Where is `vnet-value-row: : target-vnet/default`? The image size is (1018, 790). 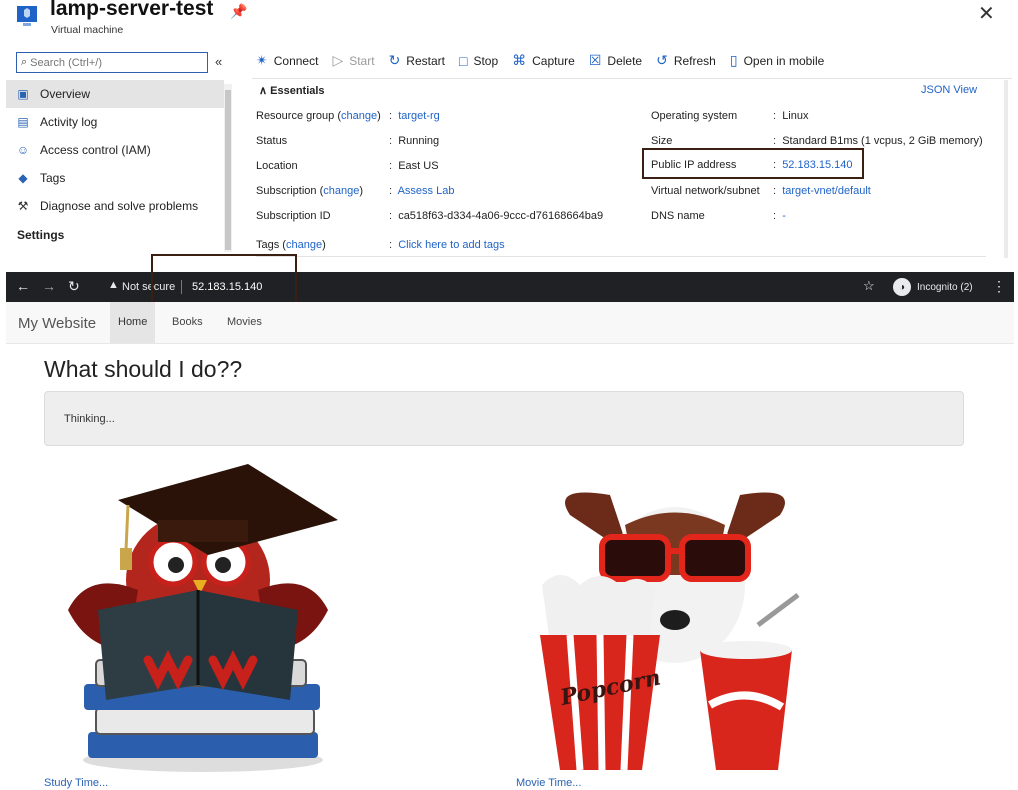
vnet-value-row: : target-vnet/default is located at coordinates (822, 191).